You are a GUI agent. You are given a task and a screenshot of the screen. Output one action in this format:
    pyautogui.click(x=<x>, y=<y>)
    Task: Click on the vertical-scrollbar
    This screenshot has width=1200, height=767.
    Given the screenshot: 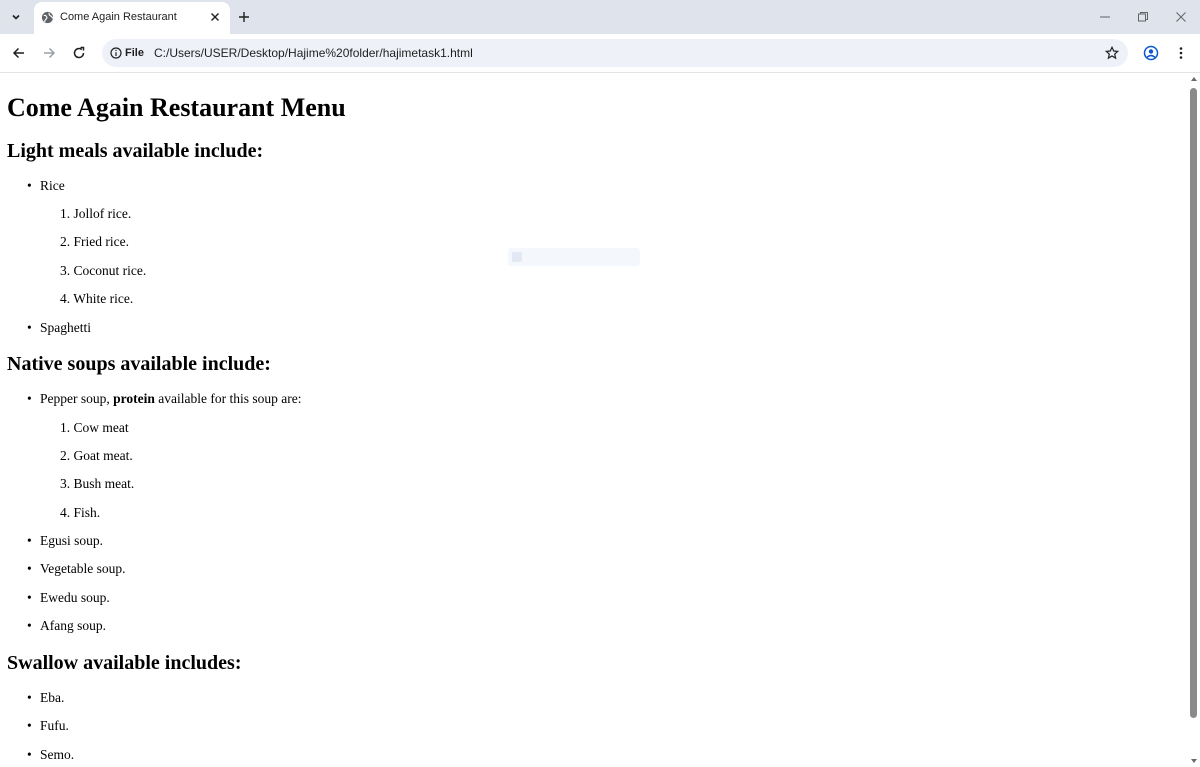 What is the action you would take?
    pyautogui.click(x=1194, y=420)
    